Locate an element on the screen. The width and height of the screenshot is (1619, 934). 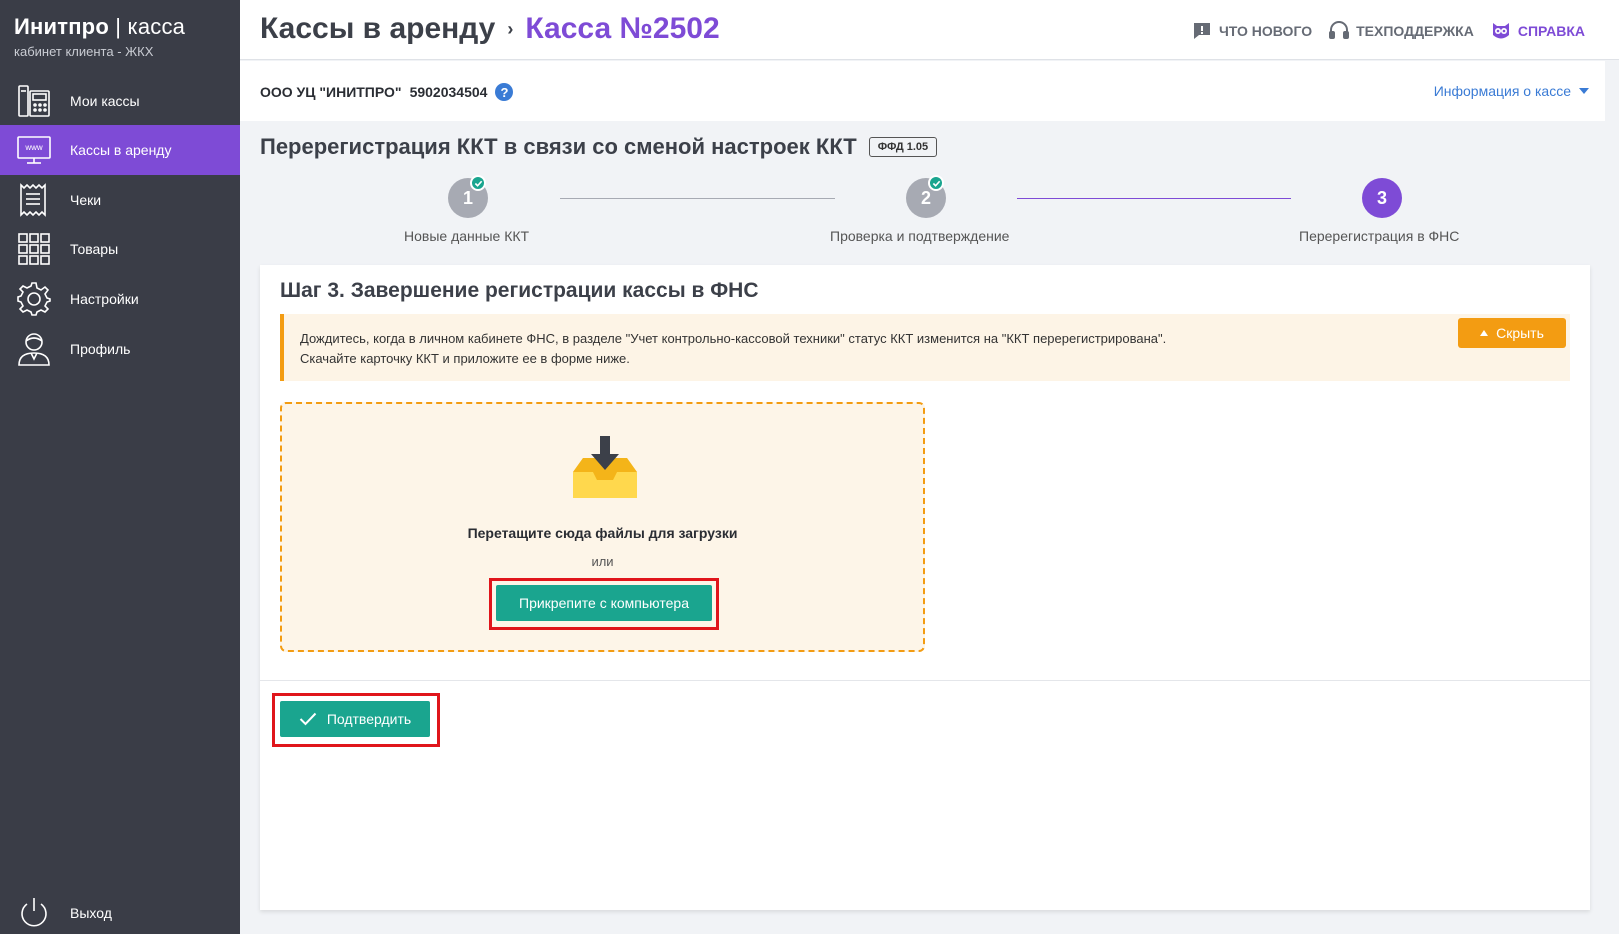
sidebar-item-label: Профиль is located at coordinates (100, 349).